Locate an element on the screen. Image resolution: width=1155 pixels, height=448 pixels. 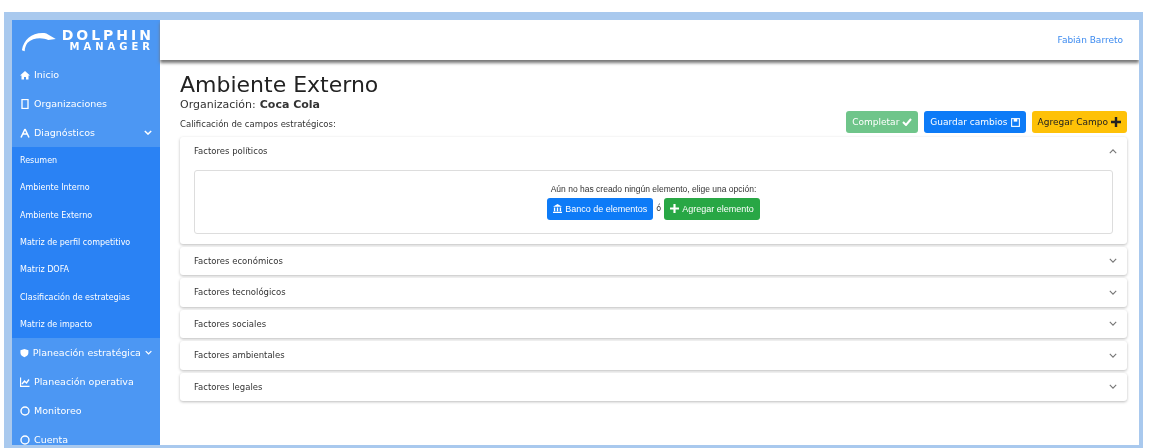
accordion-header: Factores legales is located at coordinates (653, 386).